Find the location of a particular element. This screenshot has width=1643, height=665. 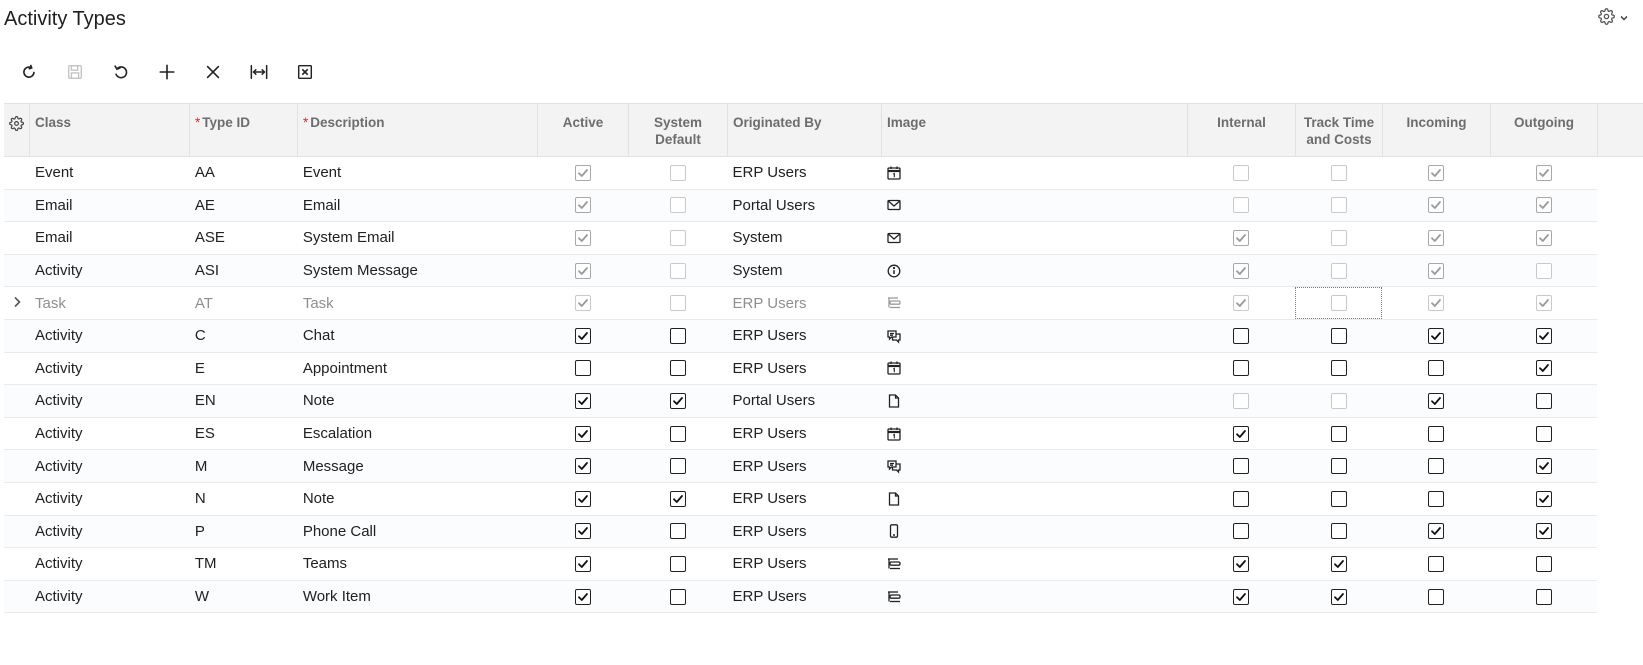

export-excel-button is located at coordinates (305, 72).